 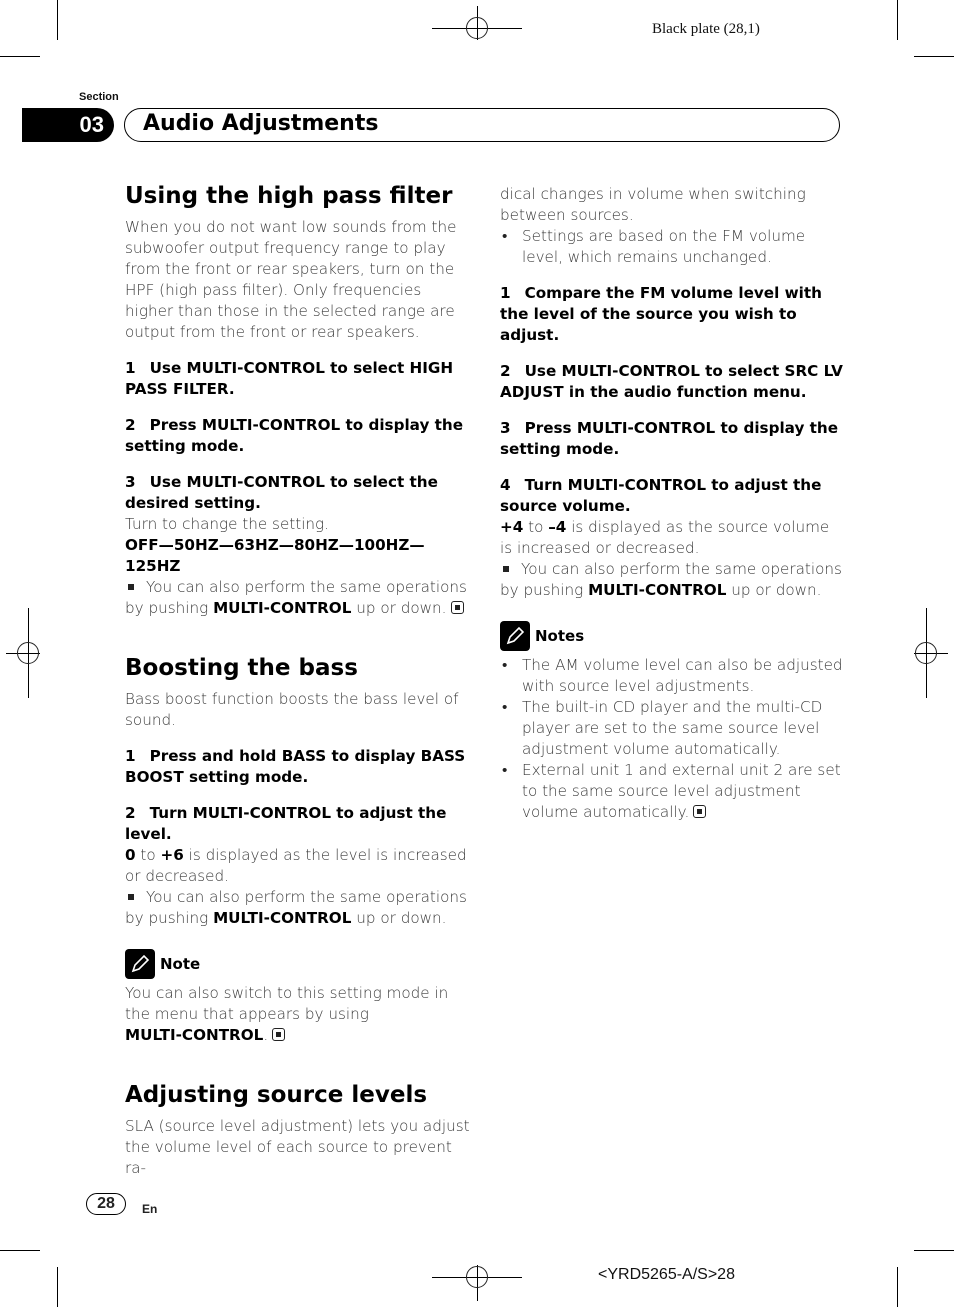 What do you see at coordinates (68, 125) in the screenshot?
I see `section-number-tab: 03` at bounding box center [68, 125].